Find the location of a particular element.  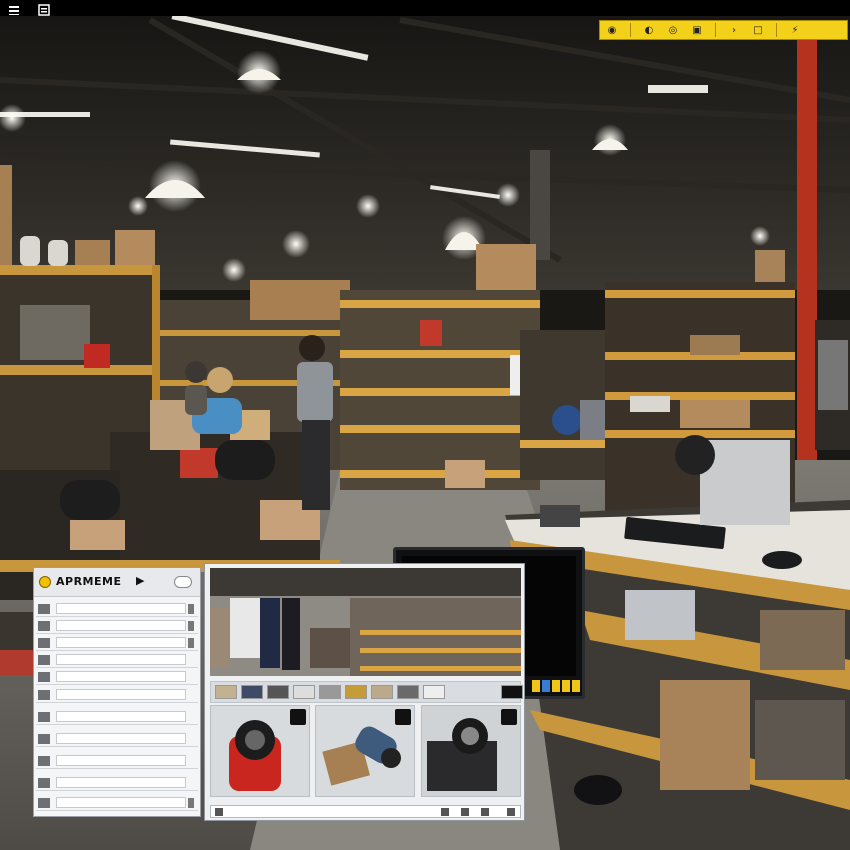

menu-icon is located at coordinates (14, 8).